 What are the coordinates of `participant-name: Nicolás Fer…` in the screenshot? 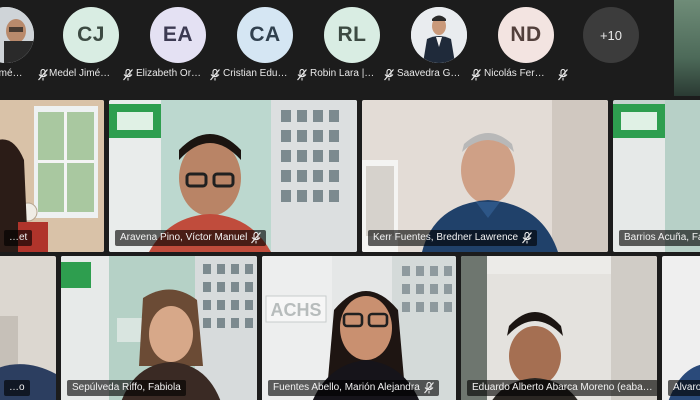 It's located at (514, 73).